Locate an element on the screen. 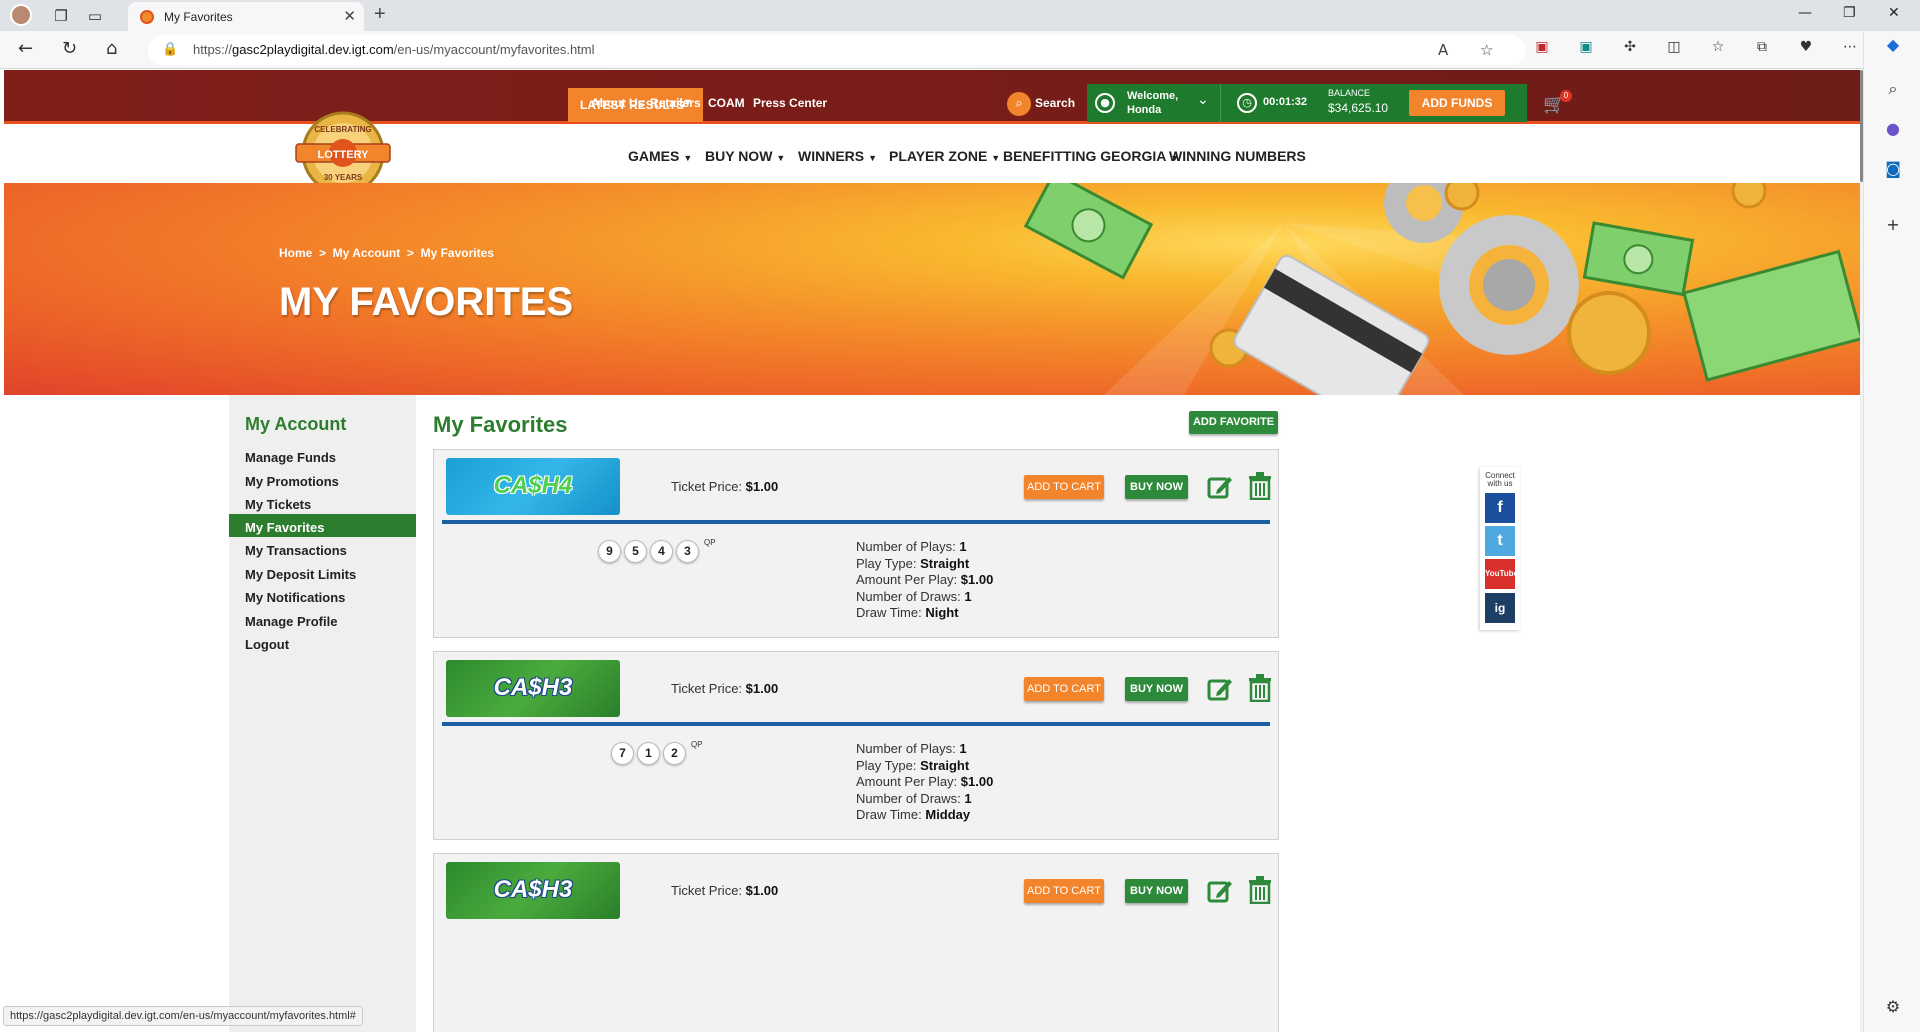  extension-teal-icon: ▣ is located at coordinates (1586, 49).